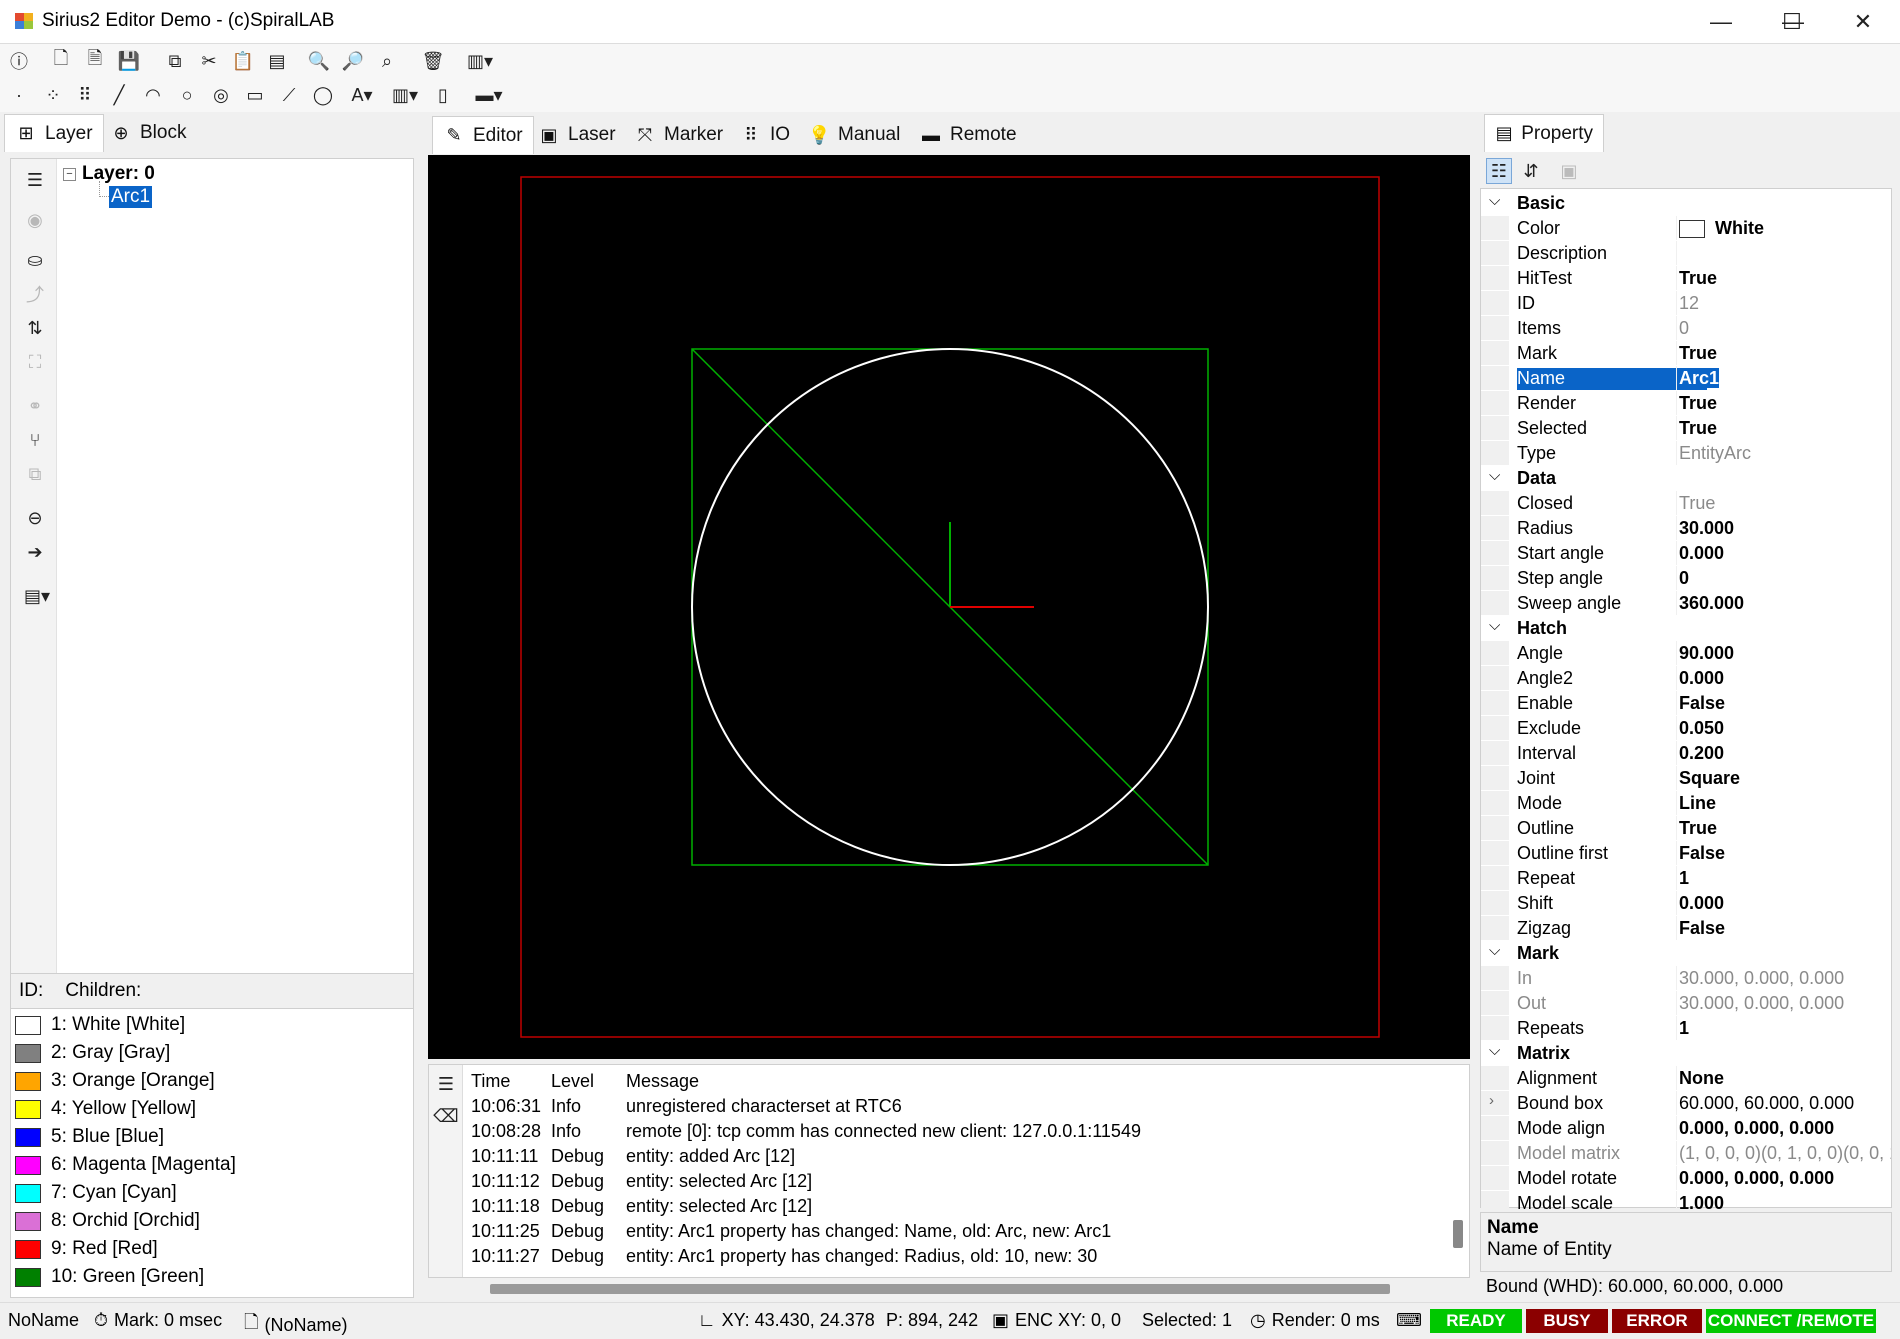 The width and height of the screenshot is (1900, 1339). What do you see at coordinates (35, 518) in the screenshot?
I see `import-icon: ⊖` at bounding box center [35, 518].